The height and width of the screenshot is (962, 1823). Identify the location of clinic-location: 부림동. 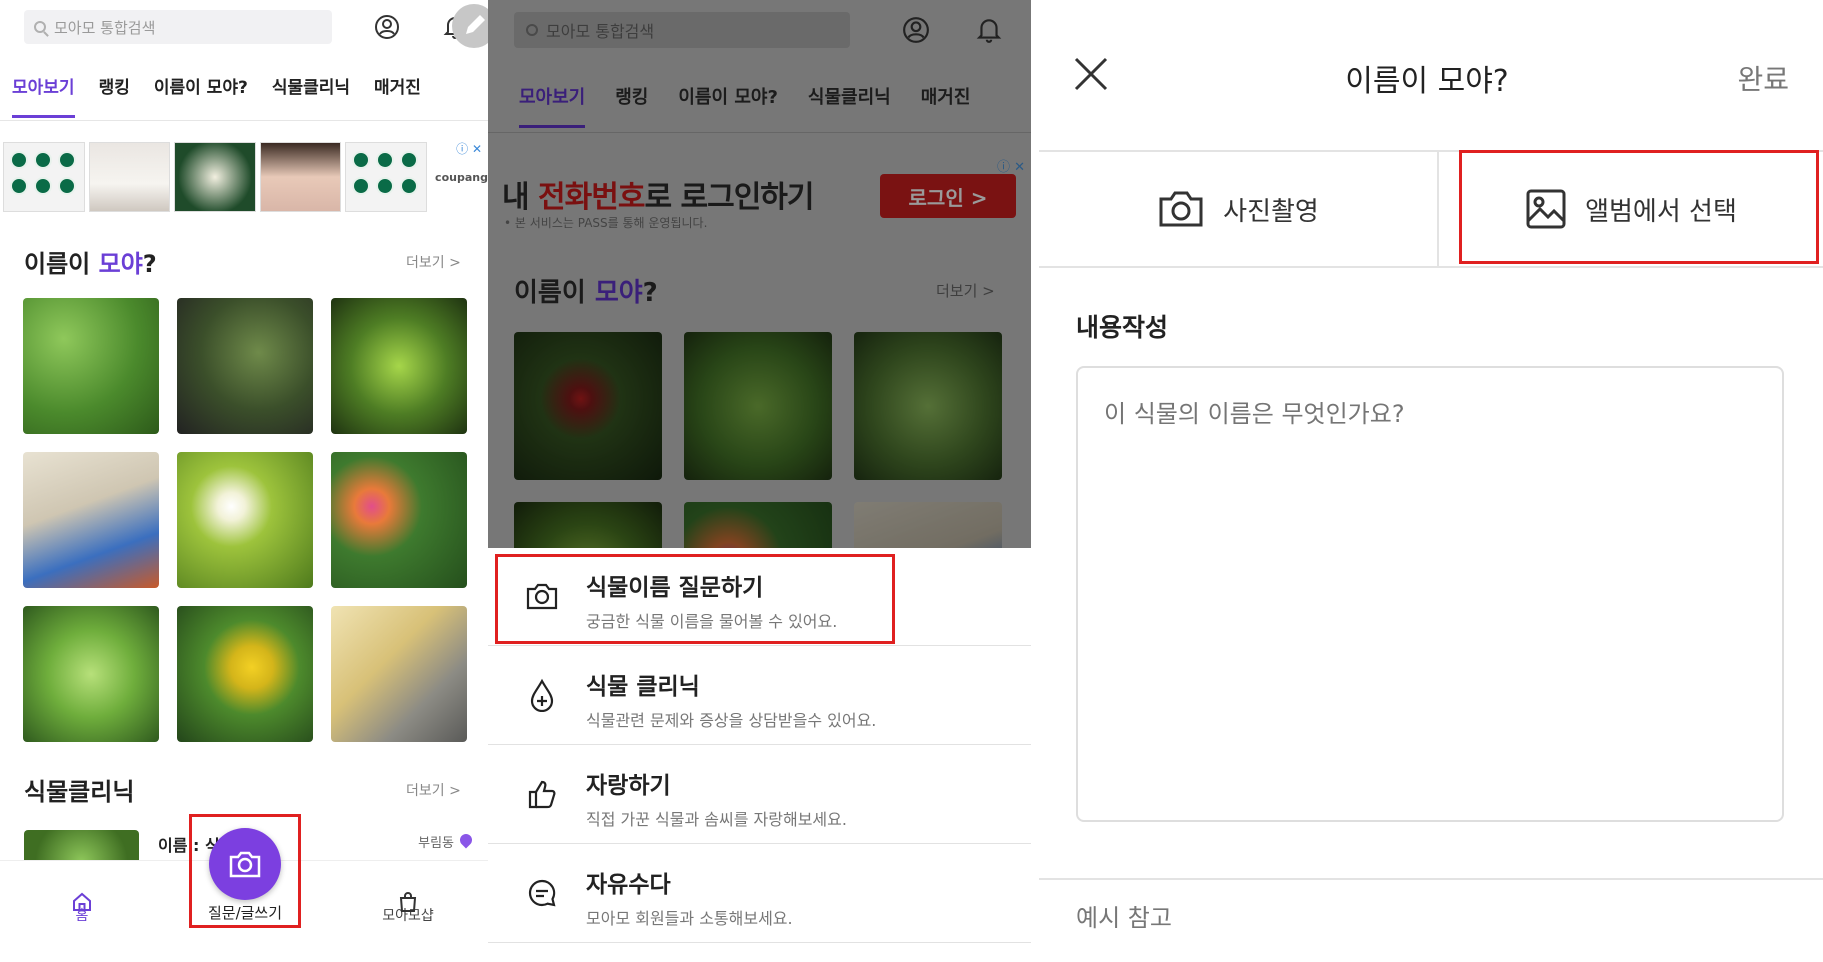
(436, 843).